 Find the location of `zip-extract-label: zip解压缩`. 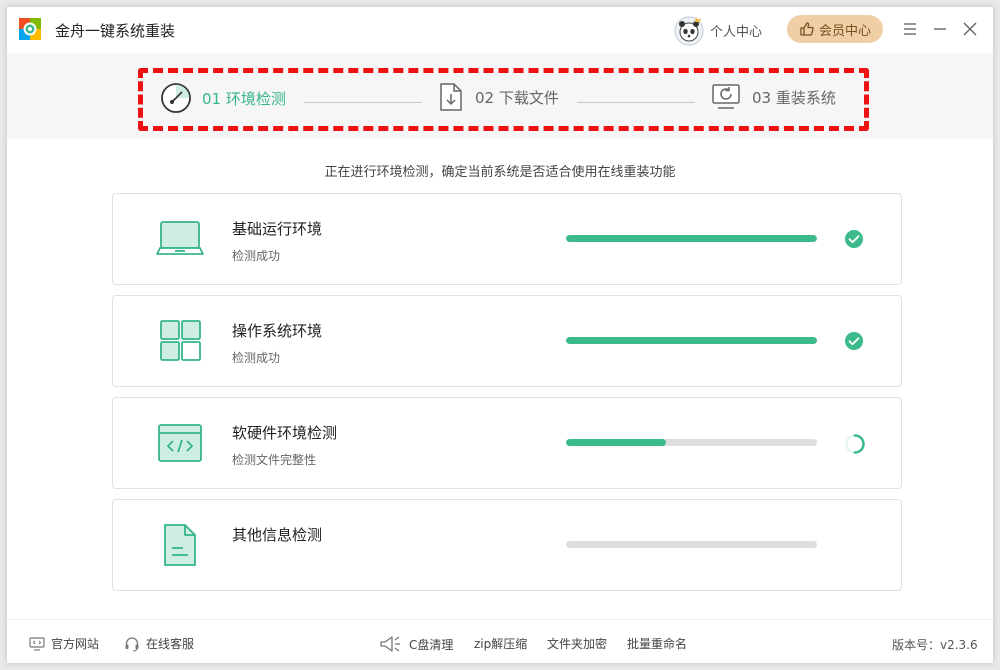

zip-extract-label: zip解压缩 is located at coordinates (501, 644).